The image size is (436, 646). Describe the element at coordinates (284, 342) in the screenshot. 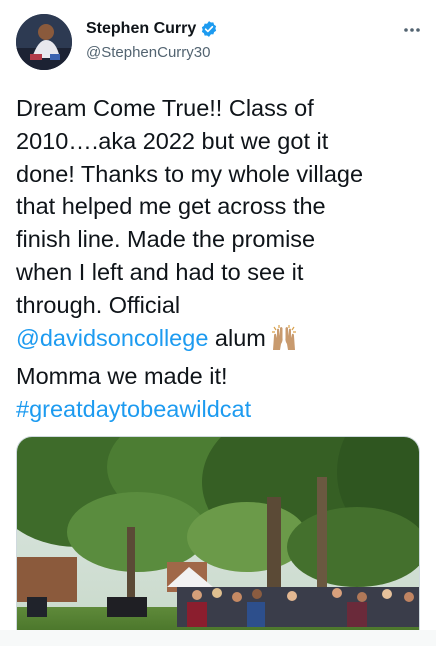

I see `raising-hands-emoji-icon` at that location.